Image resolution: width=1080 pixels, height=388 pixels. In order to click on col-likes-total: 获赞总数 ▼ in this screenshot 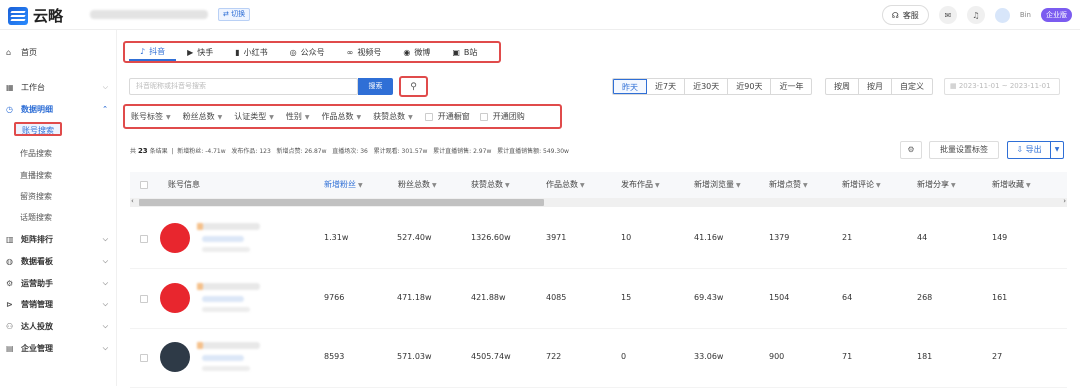, I will do `click(490, 185)`.